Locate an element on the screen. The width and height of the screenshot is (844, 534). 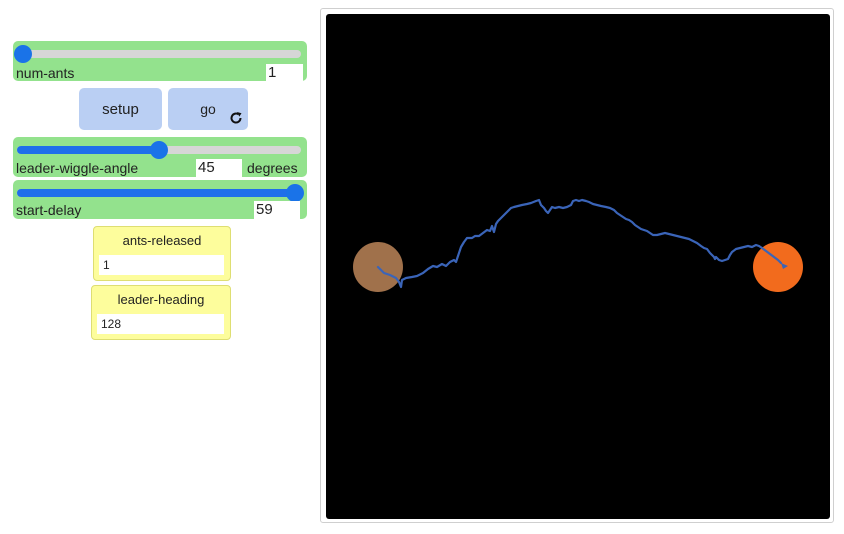
setup-button: setup is located at coordinates (120, 109).